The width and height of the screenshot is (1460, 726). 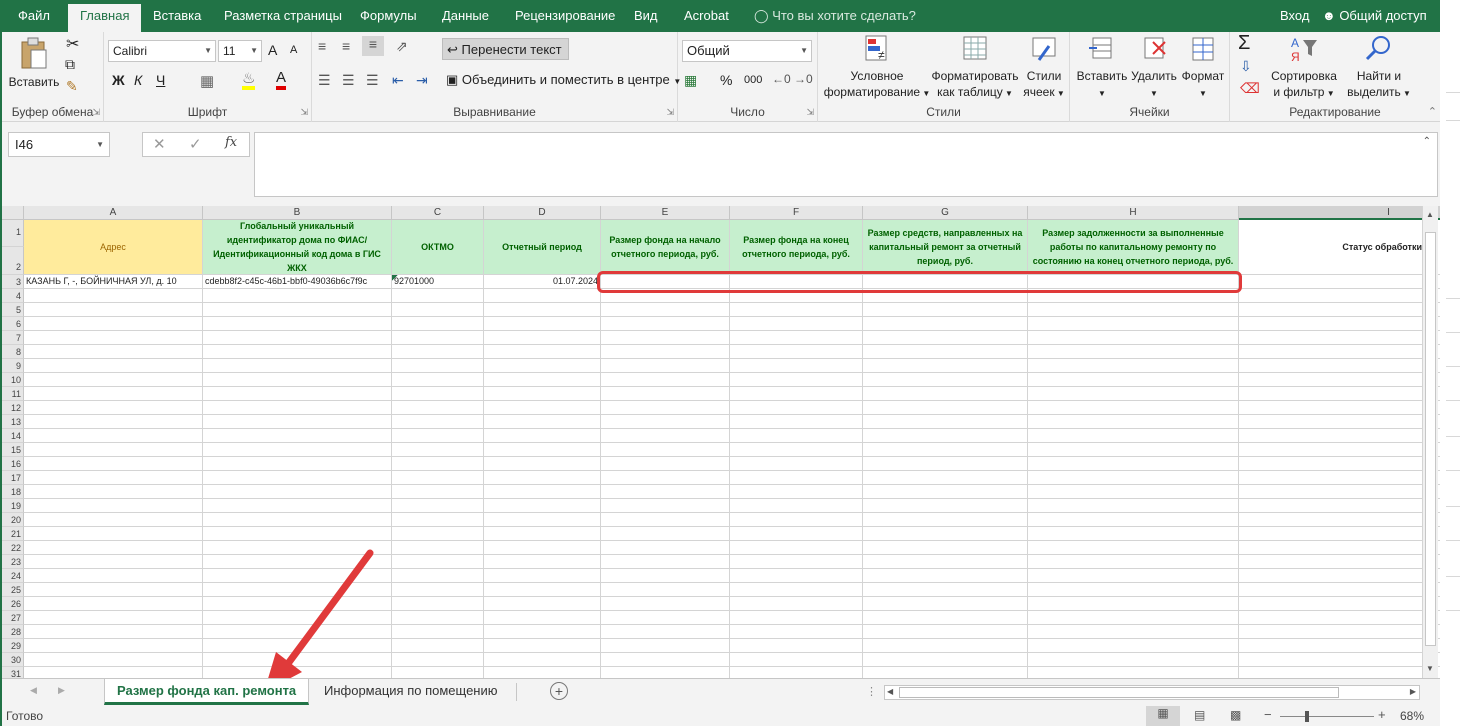 I want to click on tab-formulas: Формулы, so click(x=388, y=16).